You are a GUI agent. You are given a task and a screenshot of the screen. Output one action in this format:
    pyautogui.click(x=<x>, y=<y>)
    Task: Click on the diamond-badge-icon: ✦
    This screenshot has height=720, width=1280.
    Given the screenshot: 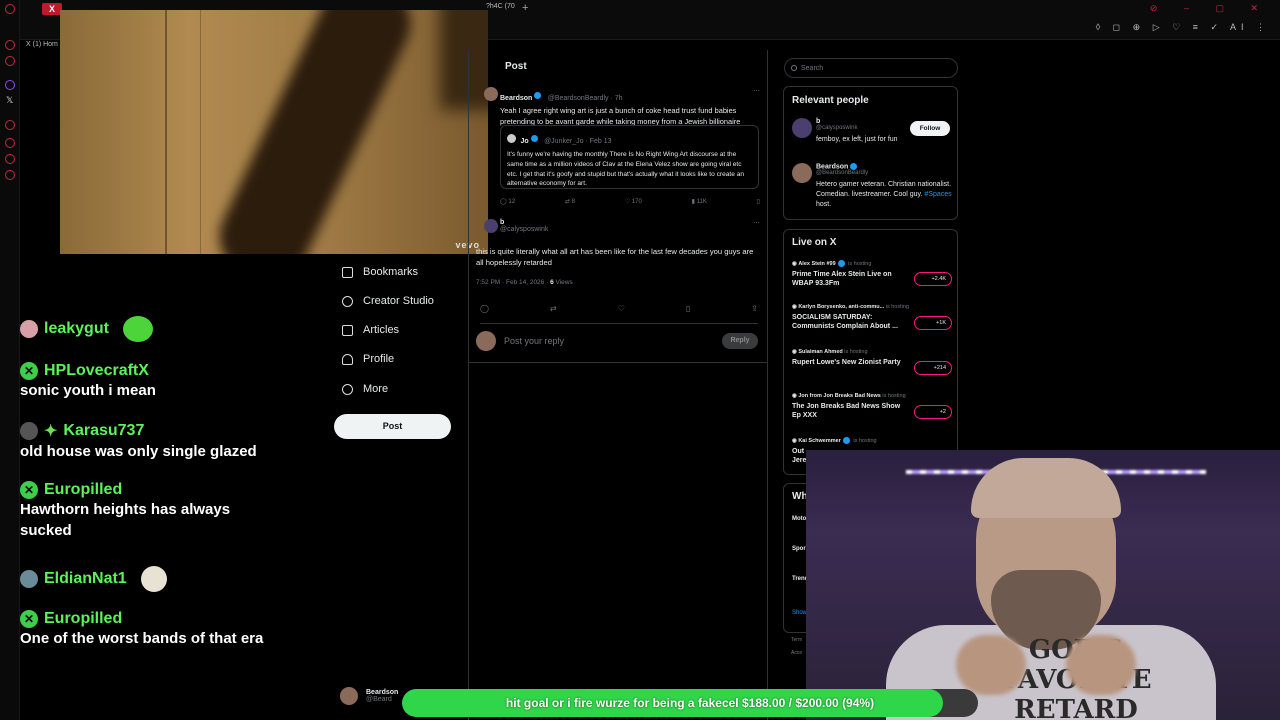 What is the action you would take?
    pyautogui.click(x=51, y=431)
    